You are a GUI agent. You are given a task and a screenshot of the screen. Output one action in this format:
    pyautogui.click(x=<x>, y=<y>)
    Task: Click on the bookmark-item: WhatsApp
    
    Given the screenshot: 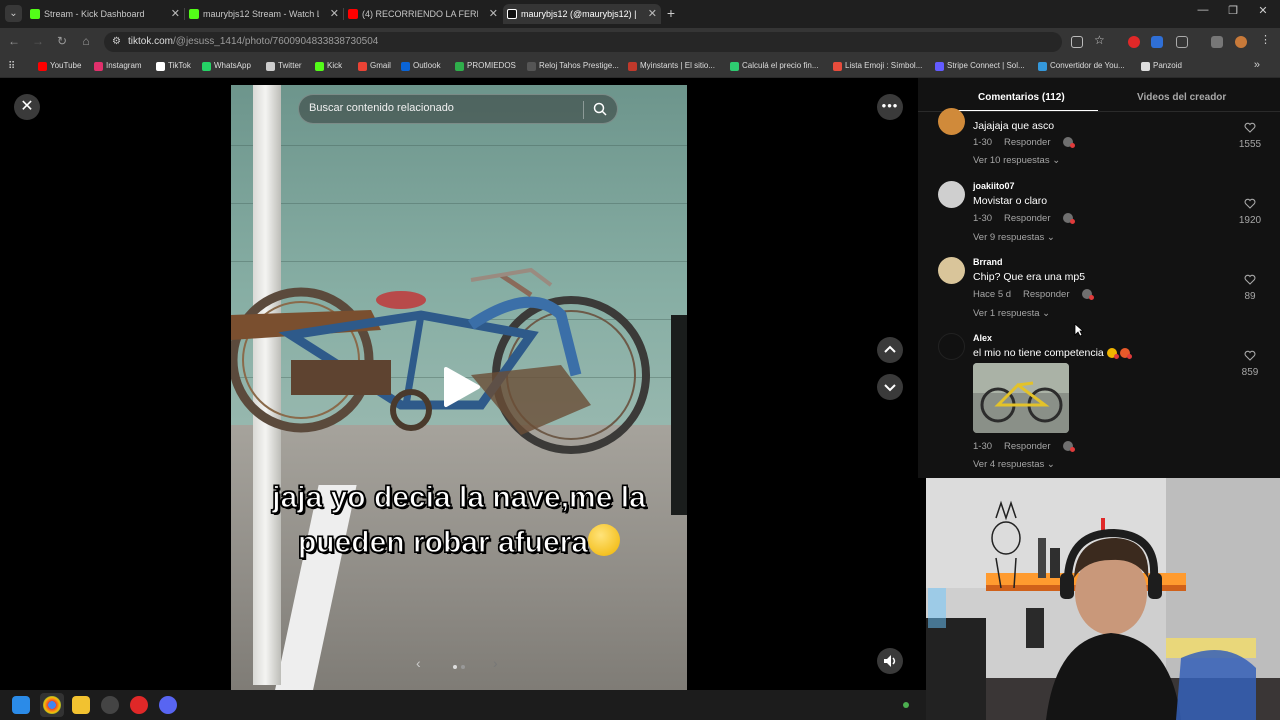 What is the action you would take?
    pyautogui.click(x=226, y=66)
    